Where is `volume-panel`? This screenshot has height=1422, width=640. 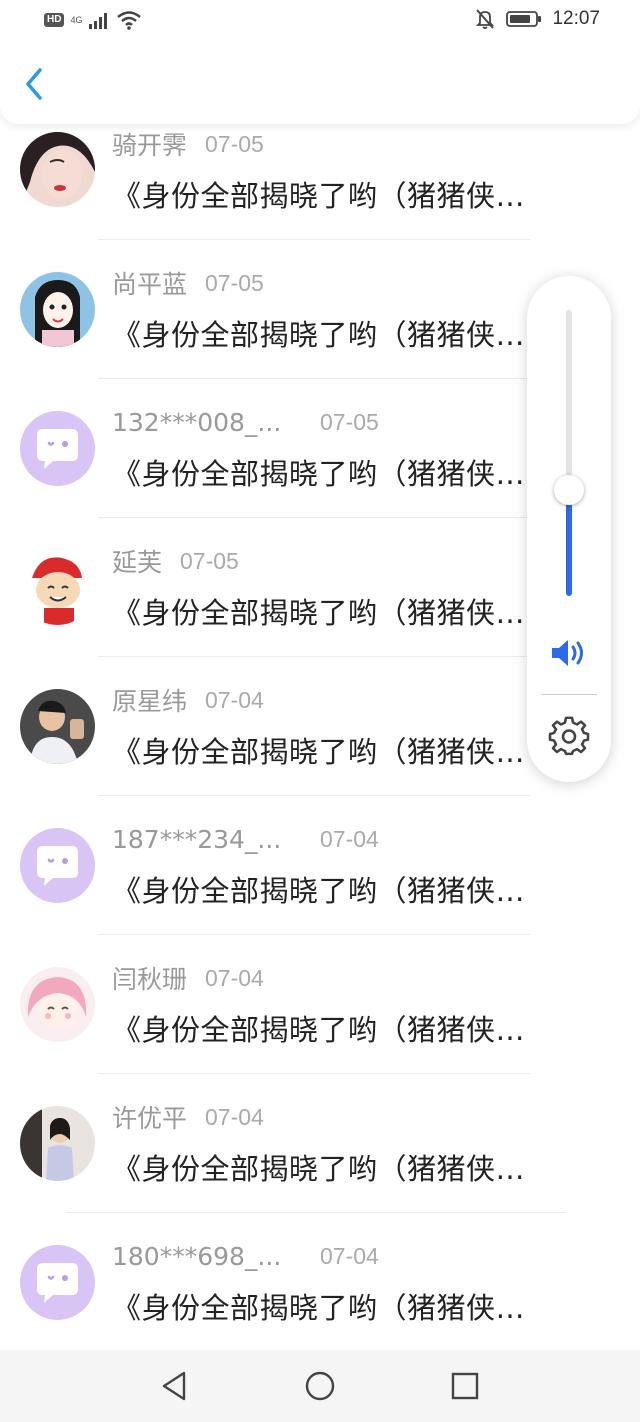 volume-panel is located at coordinates (569, 529).